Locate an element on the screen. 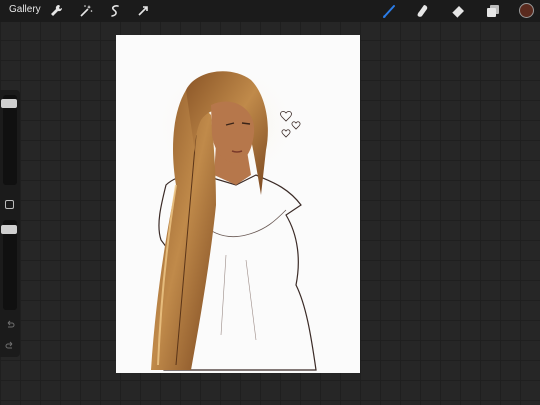 This screenshot has height=405, width=540. layers-icon is located at coordinates (493, 11).